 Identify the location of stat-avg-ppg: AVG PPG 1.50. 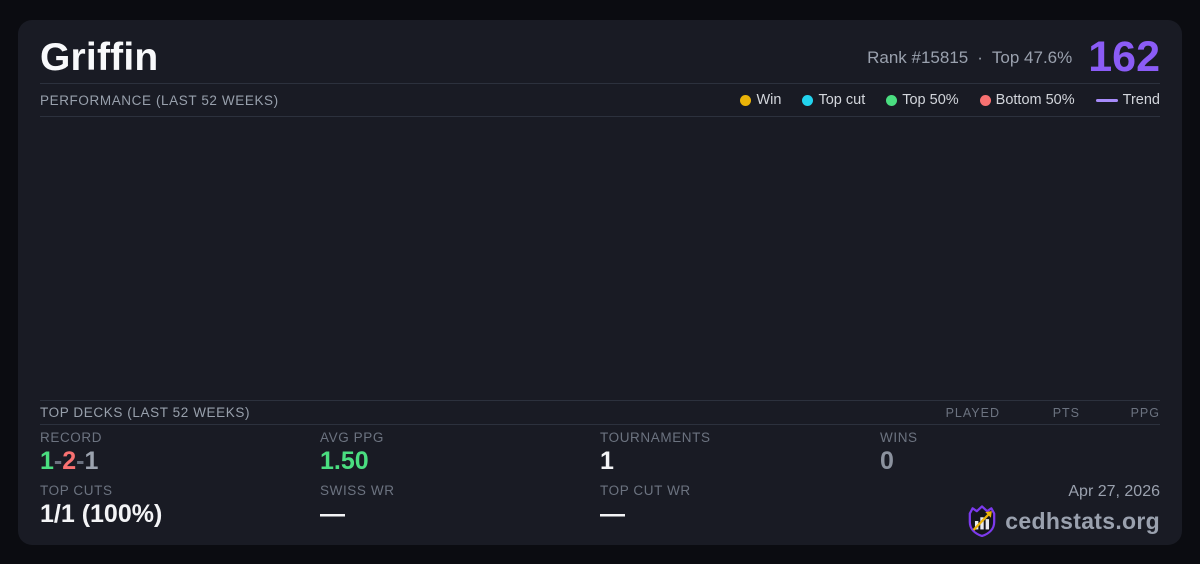
(460, 456).